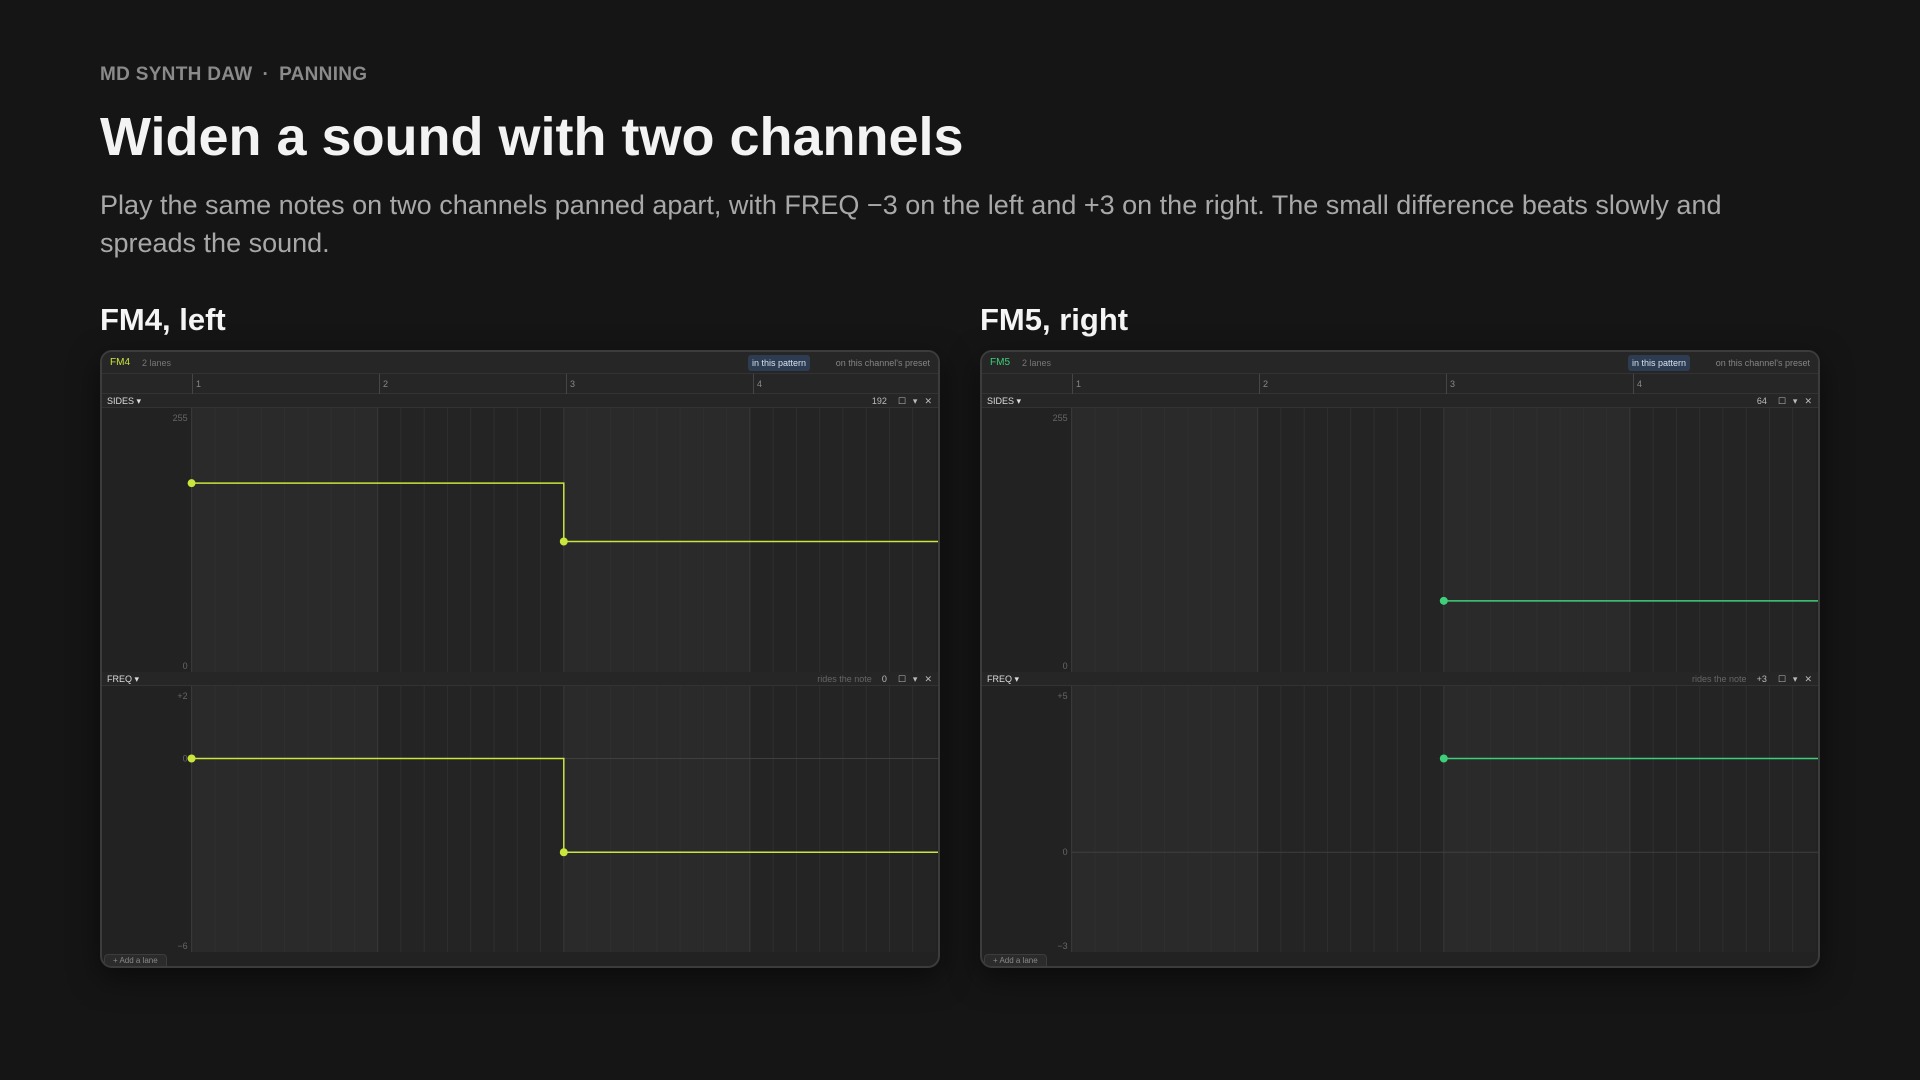  Describe the element at coordinates (1000, 362) in the screenshot. I see `channel-name: FM5` at that location.